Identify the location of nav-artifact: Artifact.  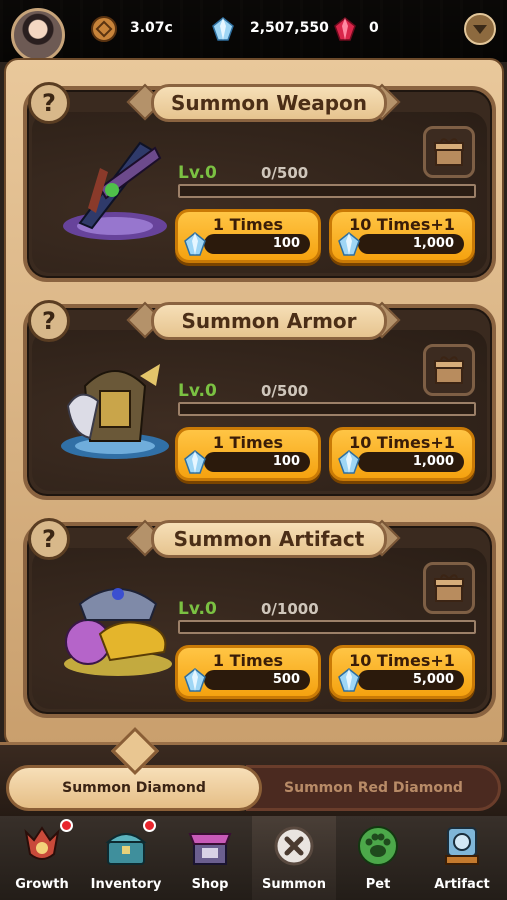
(462, 858).